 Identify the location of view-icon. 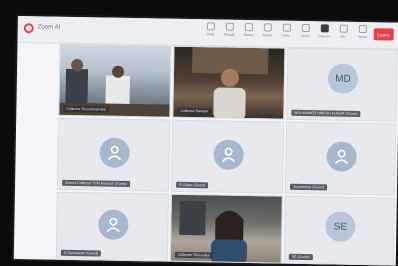
(286, 27).